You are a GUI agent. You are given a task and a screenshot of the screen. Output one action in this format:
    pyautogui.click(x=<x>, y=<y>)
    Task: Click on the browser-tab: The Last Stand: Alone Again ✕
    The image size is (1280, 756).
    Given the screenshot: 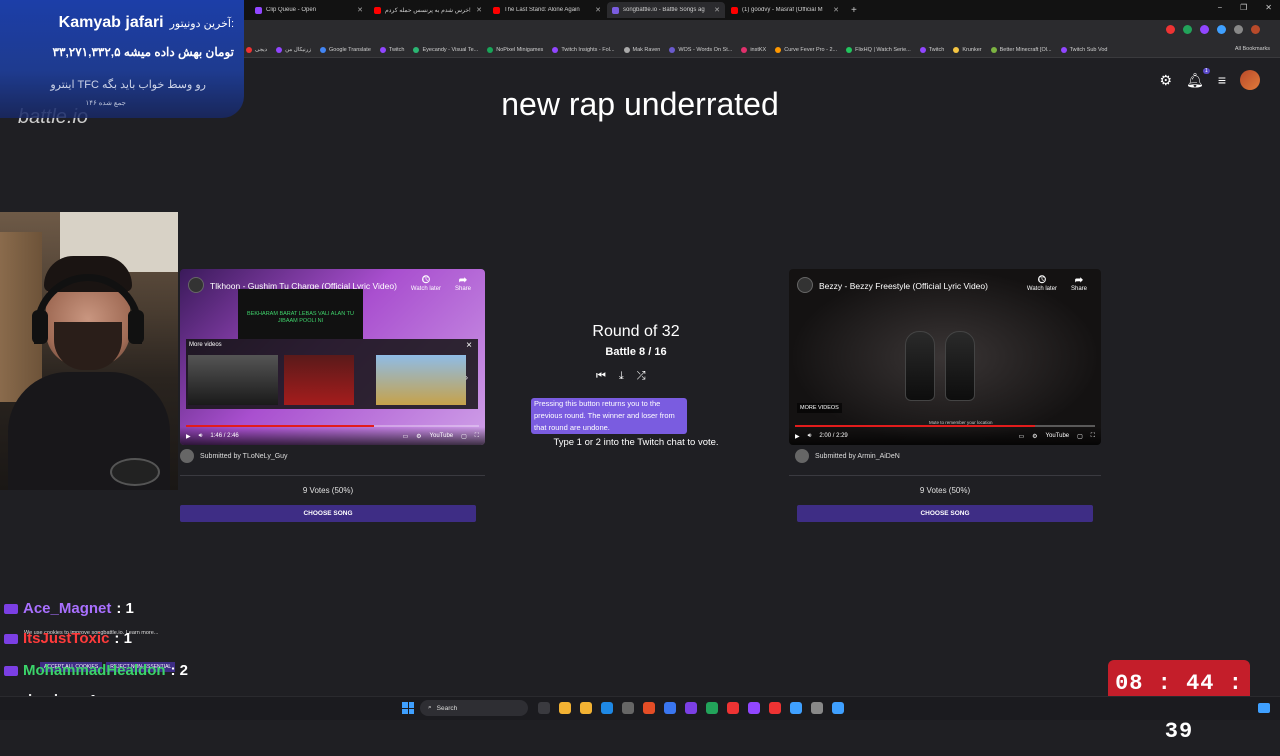 What is the action you would take?
    pyautogui.click(x=547, y=10)
    